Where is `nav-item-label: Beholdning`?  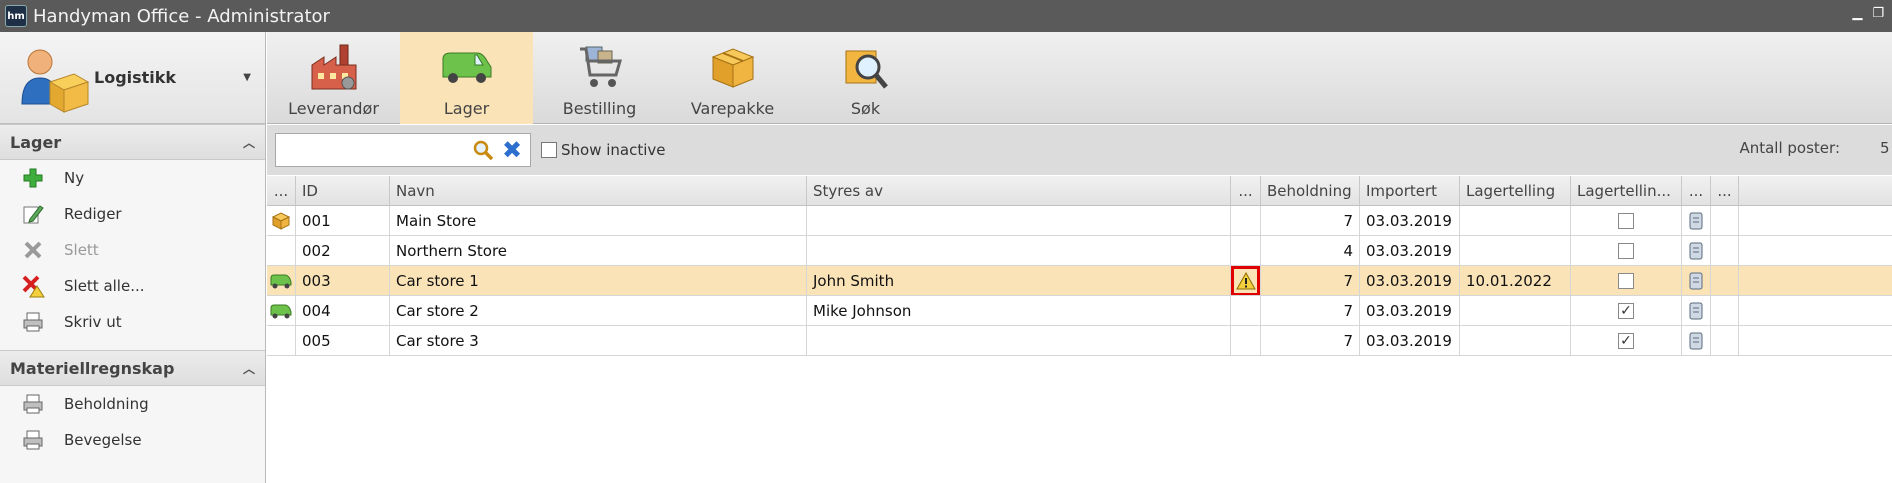 nav-item-label: Beholdning is located at coordinates (106, 404).